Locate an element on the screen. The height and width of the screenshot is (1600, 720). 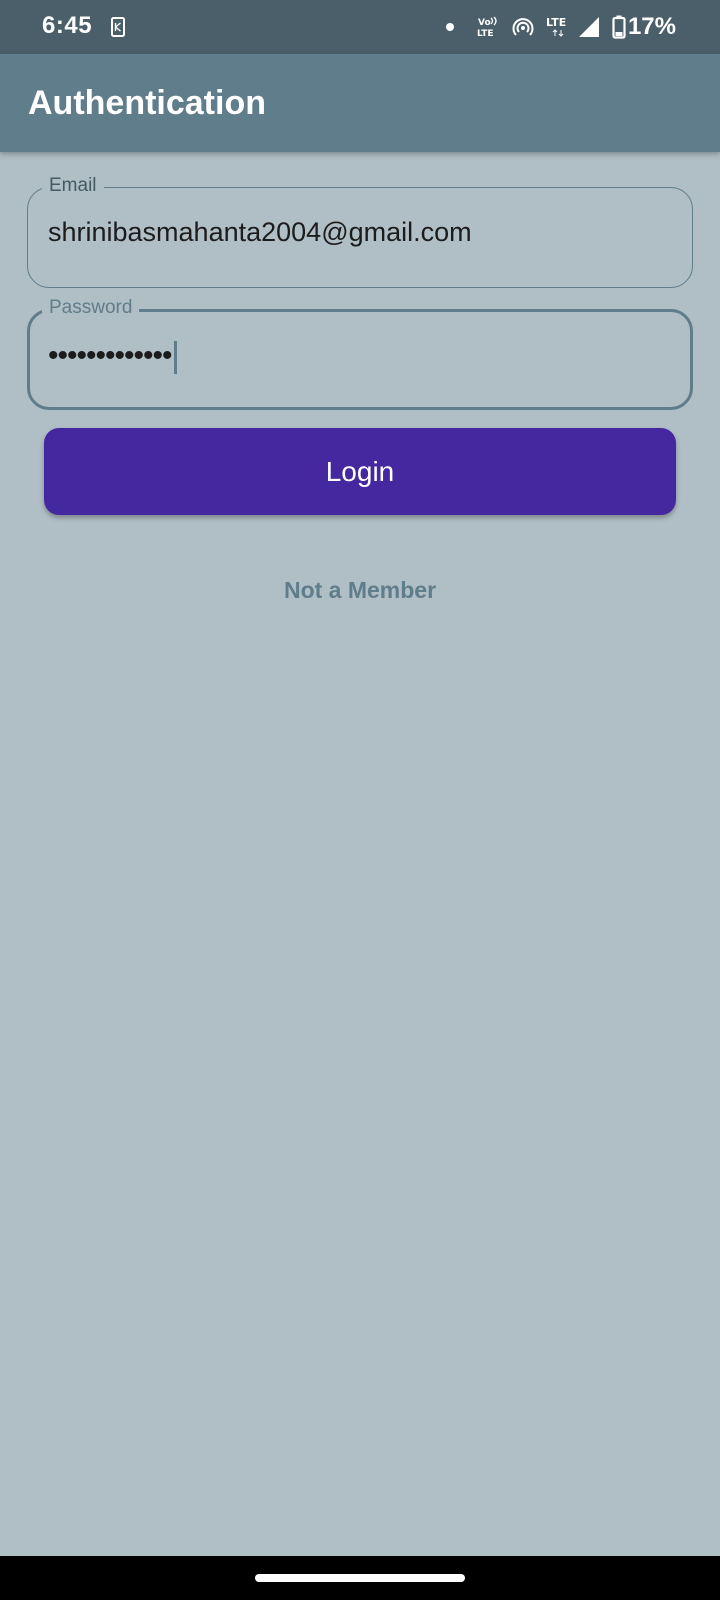
text-cursor is located at coordinates (175, 357).